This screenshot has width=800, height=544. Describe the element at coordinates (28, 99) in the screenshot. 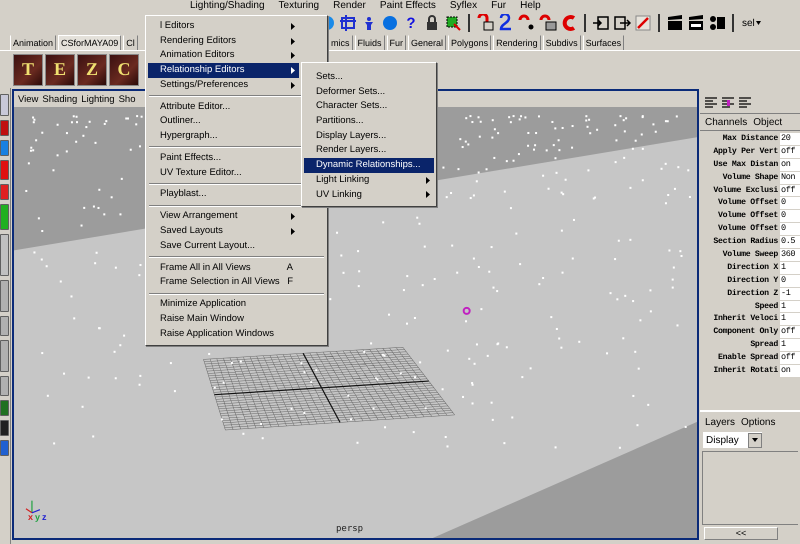

I see `viewport-menu-item: View` at that location.